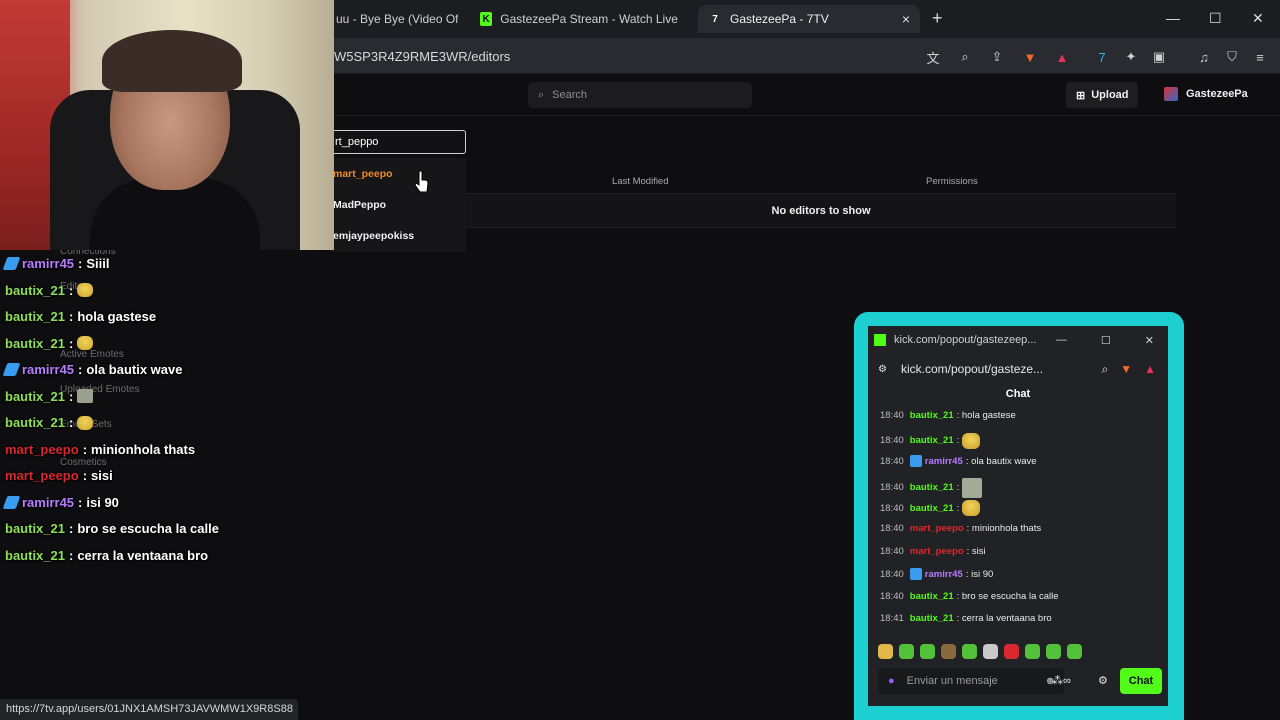 The image size is (1280, 720). What do you see at coordinates (1141, 681) in the screenshot?
I see `send-chat-button: Chat` at bounding box center [1141, 681].